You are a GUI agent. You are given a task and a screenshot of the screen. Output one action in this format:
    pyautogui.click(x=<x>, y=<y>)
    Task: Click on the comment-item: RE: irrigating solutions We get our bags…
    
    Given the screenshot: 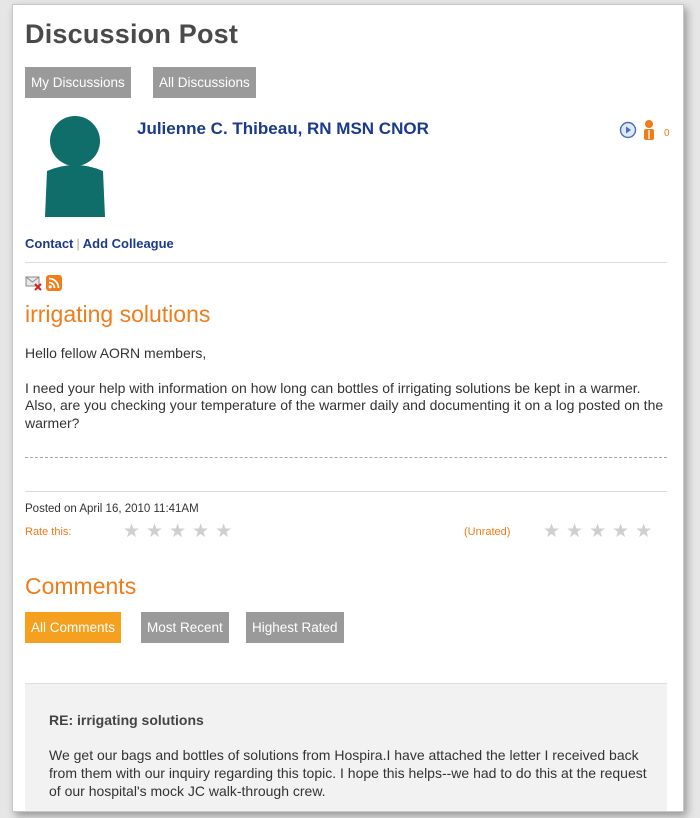 What is the action you would take?
    pyautogui.click(x=346, y=747)
    